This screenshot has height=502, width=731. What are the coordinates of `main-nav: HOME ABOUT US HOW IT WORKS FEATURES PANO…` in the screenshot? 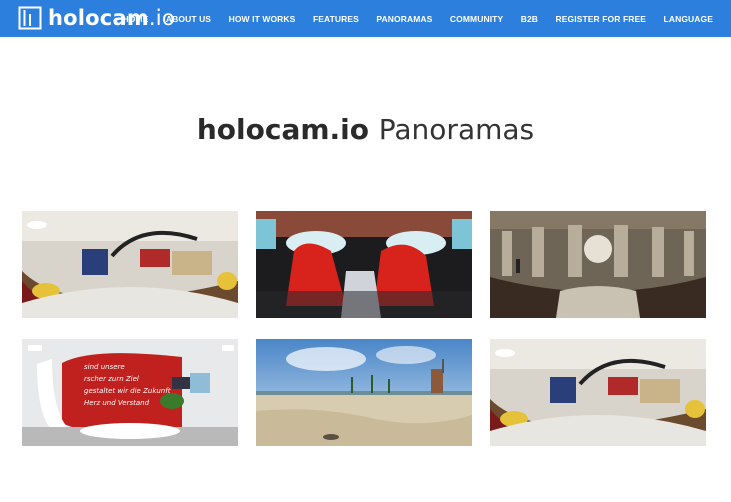 It's located at (417, 18).